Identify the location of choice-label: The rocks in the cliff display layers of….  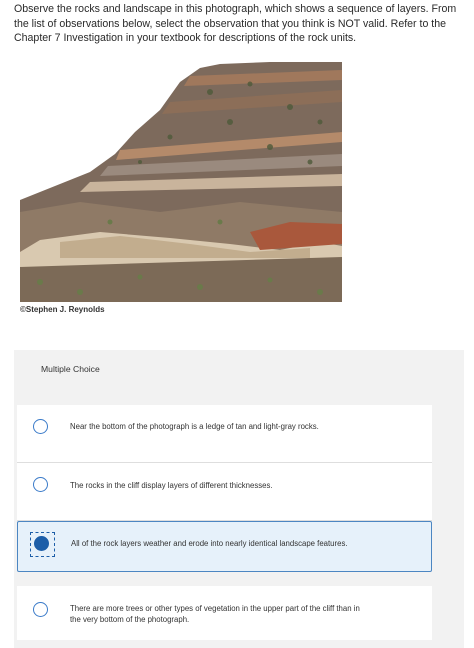
(171, 485).